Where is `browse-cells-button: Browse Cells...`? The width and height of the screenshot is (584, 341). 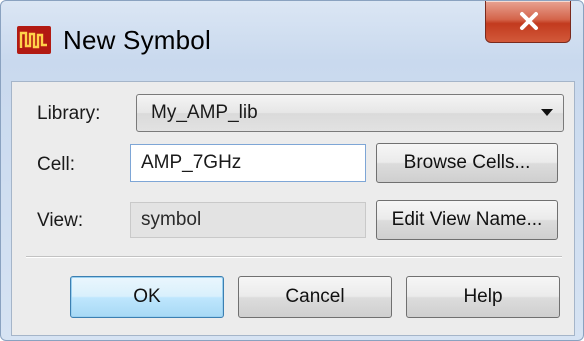
browse-cells-button: Browse Cells... is located at coordinates (467, 163).